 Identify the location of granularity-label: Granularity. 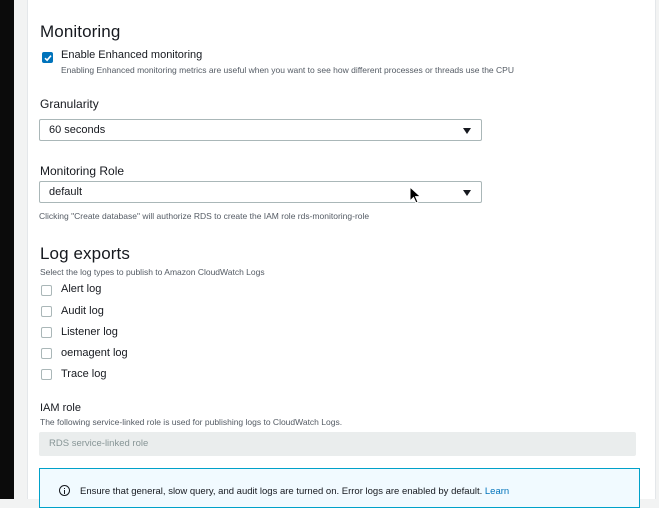
(69, 104).